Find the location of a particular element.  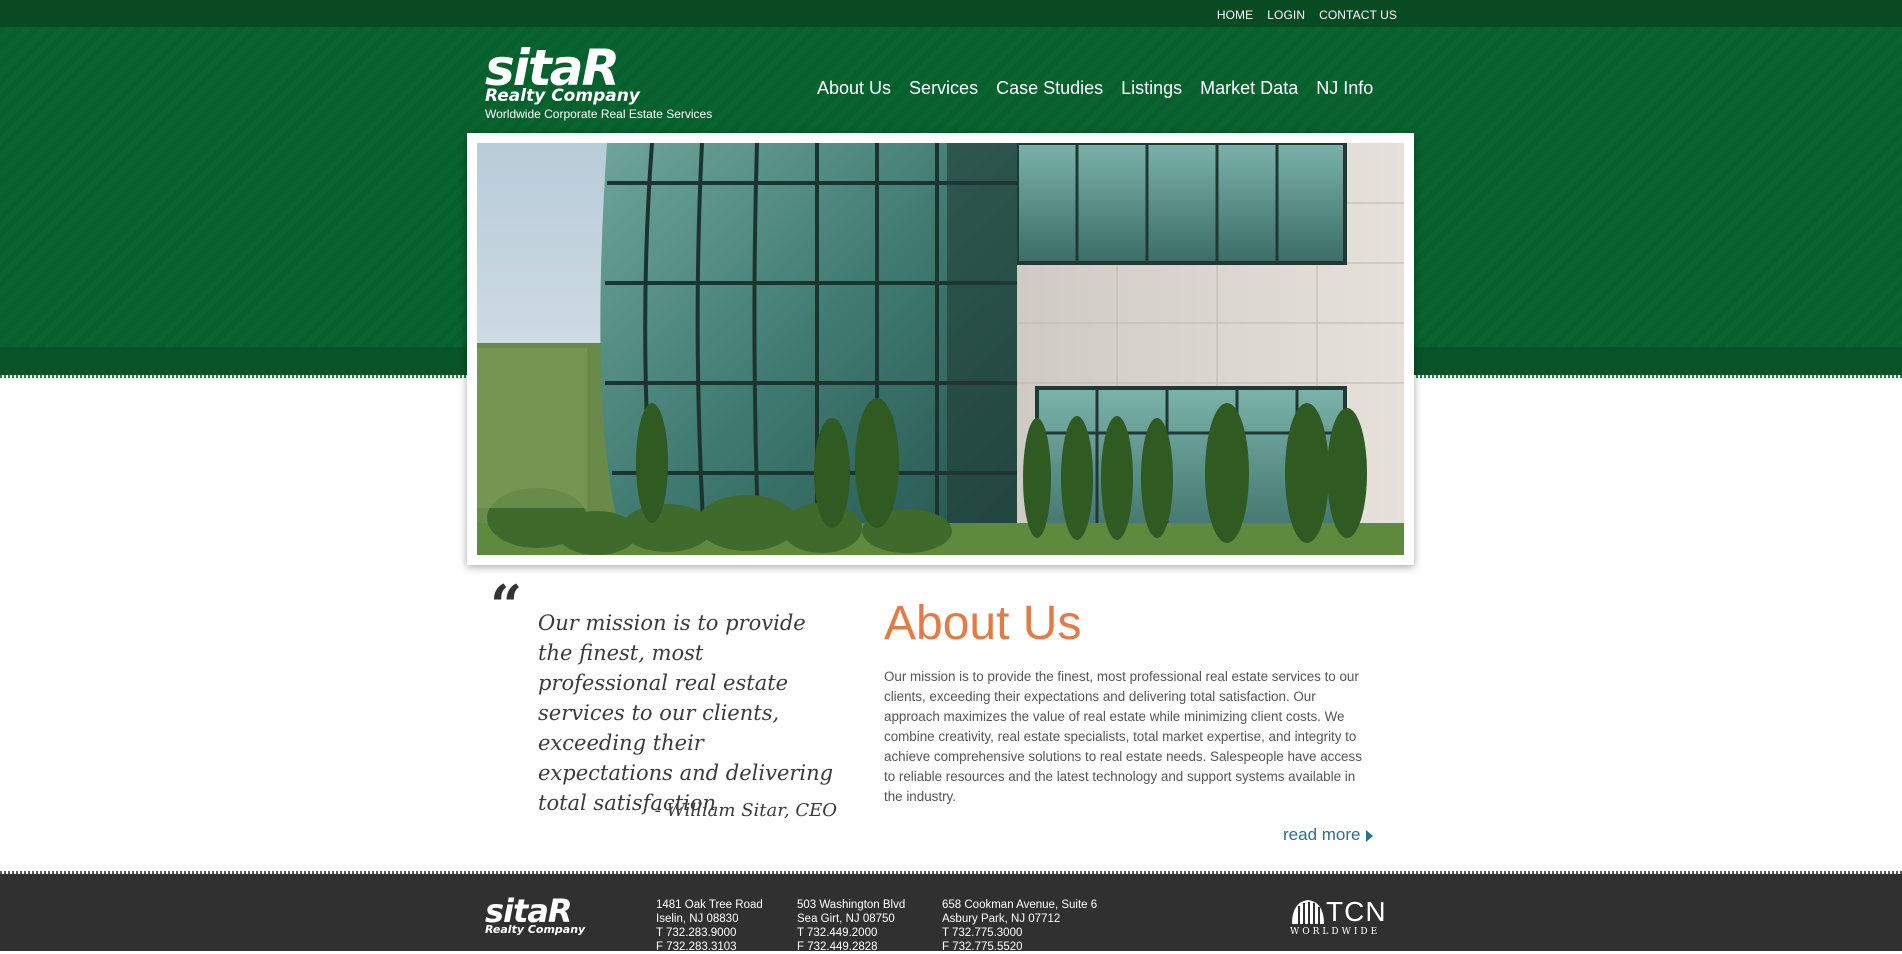

office-phone: T 732.775.3000 is located at coordinates (982, 933).